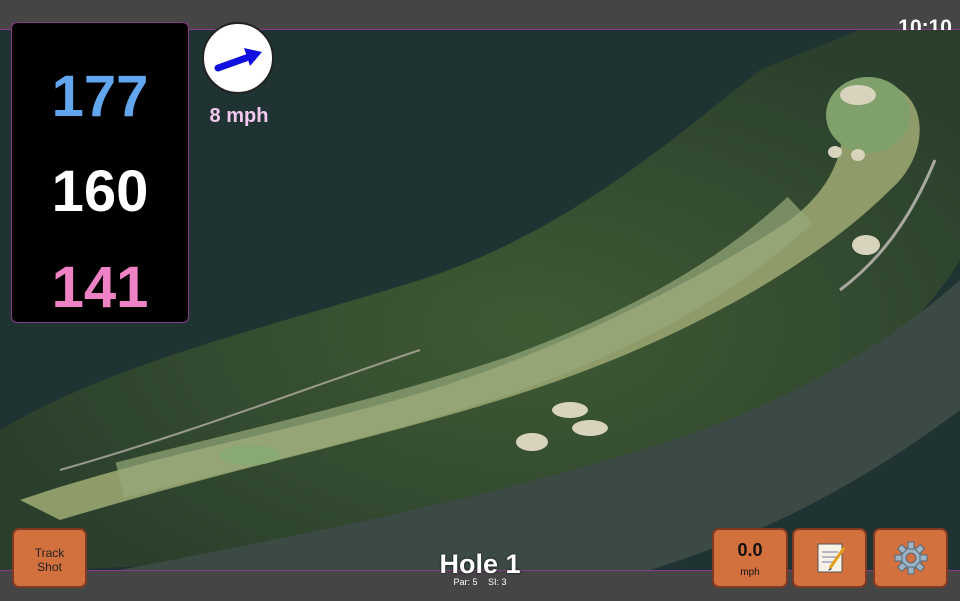 This screenshot has height=601, width=960. What do you see at coordinates (465, 582) in the screenshot?
I see `hole-par: Par: 5` at bounding box center [465, 582].